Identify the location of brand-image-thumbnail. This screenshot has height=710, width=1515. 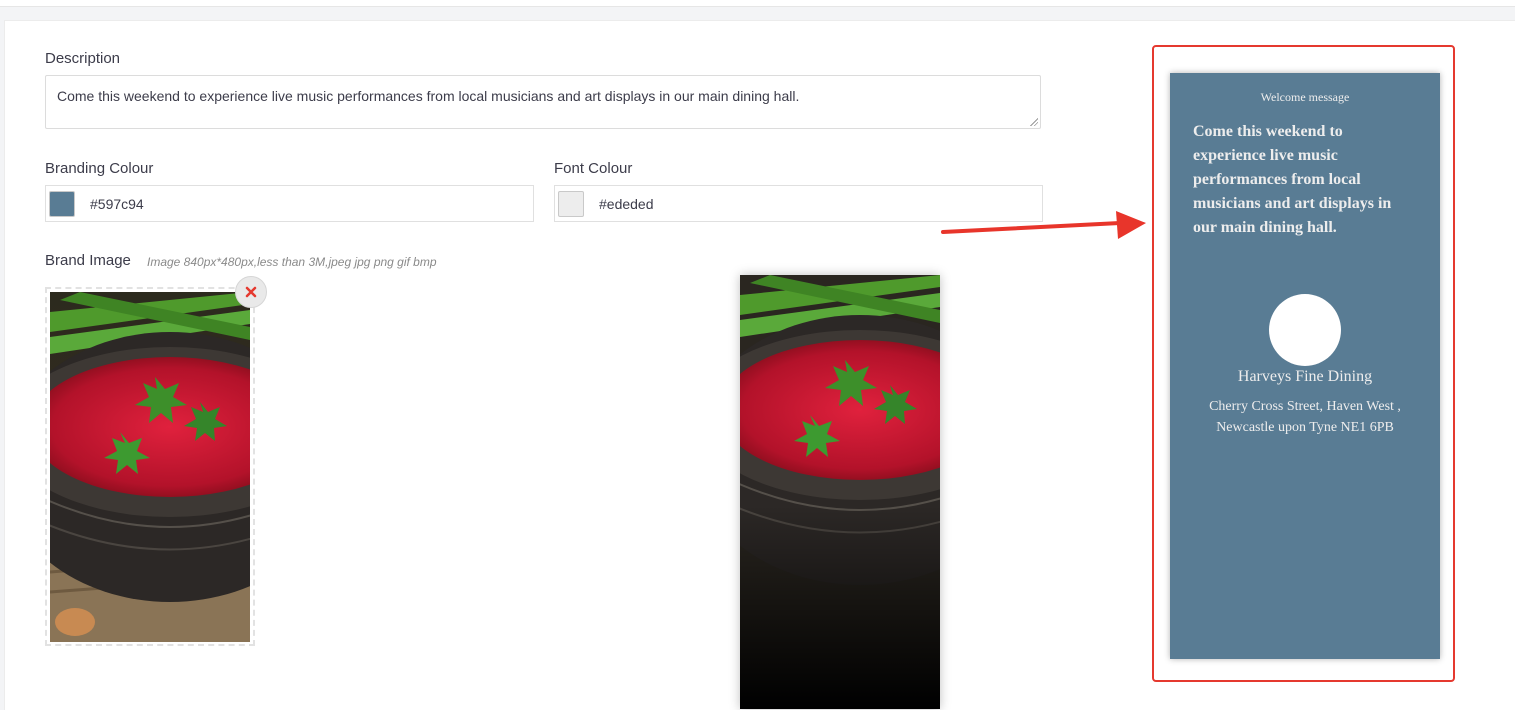
(150, 467).